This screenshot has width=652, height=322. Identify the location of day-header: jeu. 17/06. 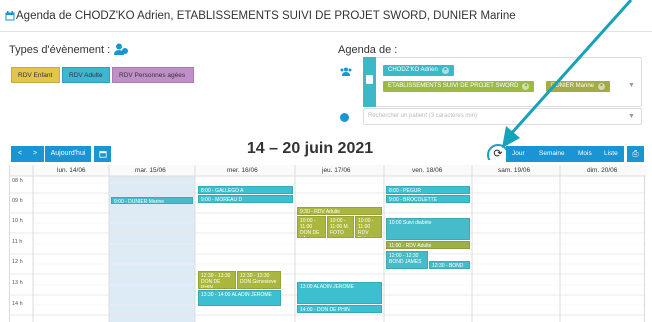
(336, 170).